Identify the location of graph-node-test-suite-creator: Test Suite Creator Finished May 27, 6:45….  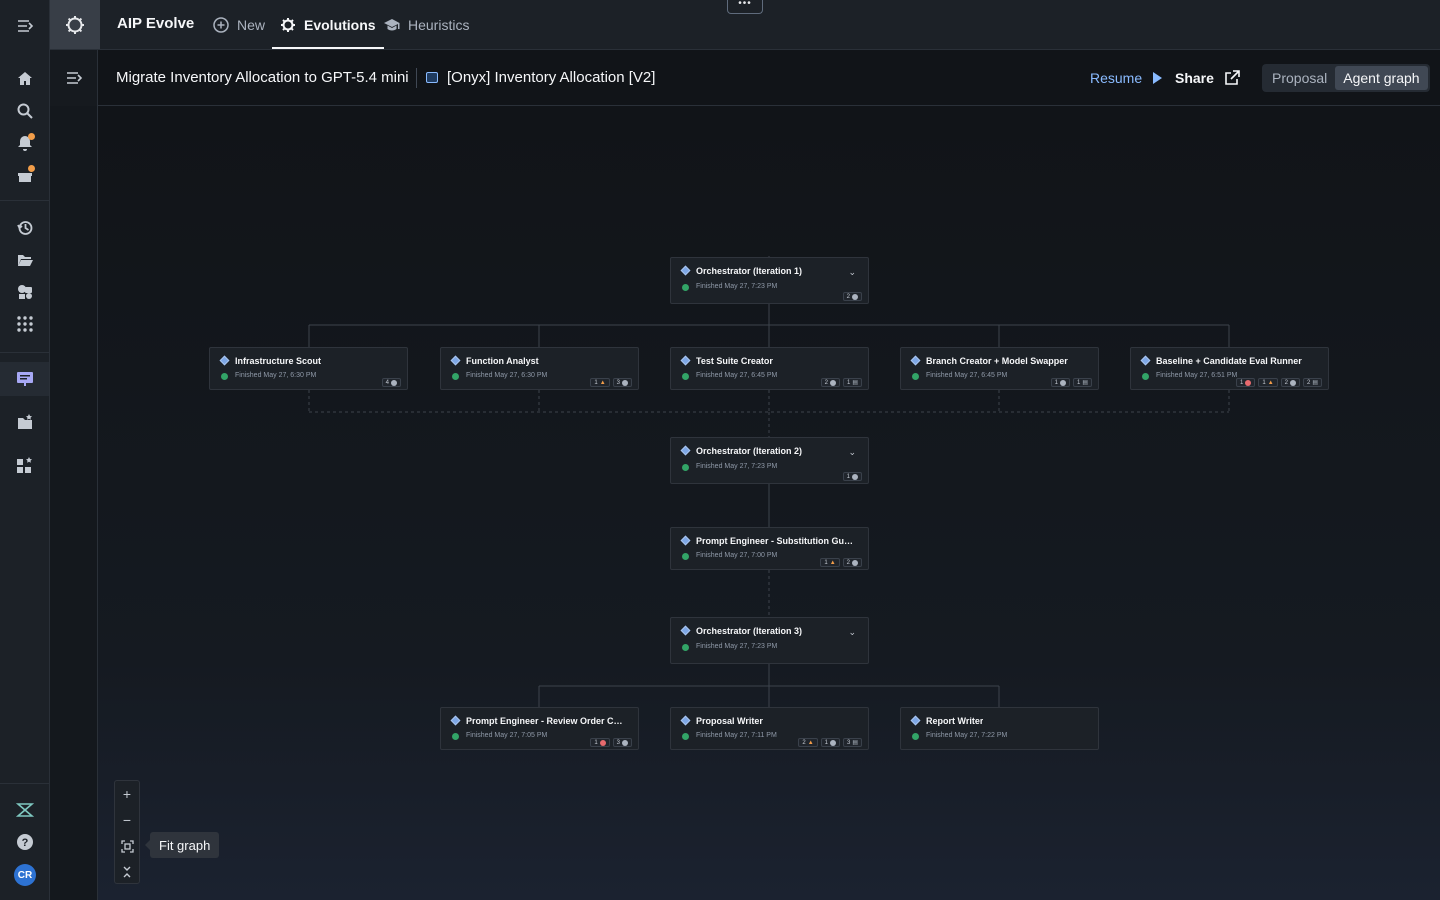
(769, 368).